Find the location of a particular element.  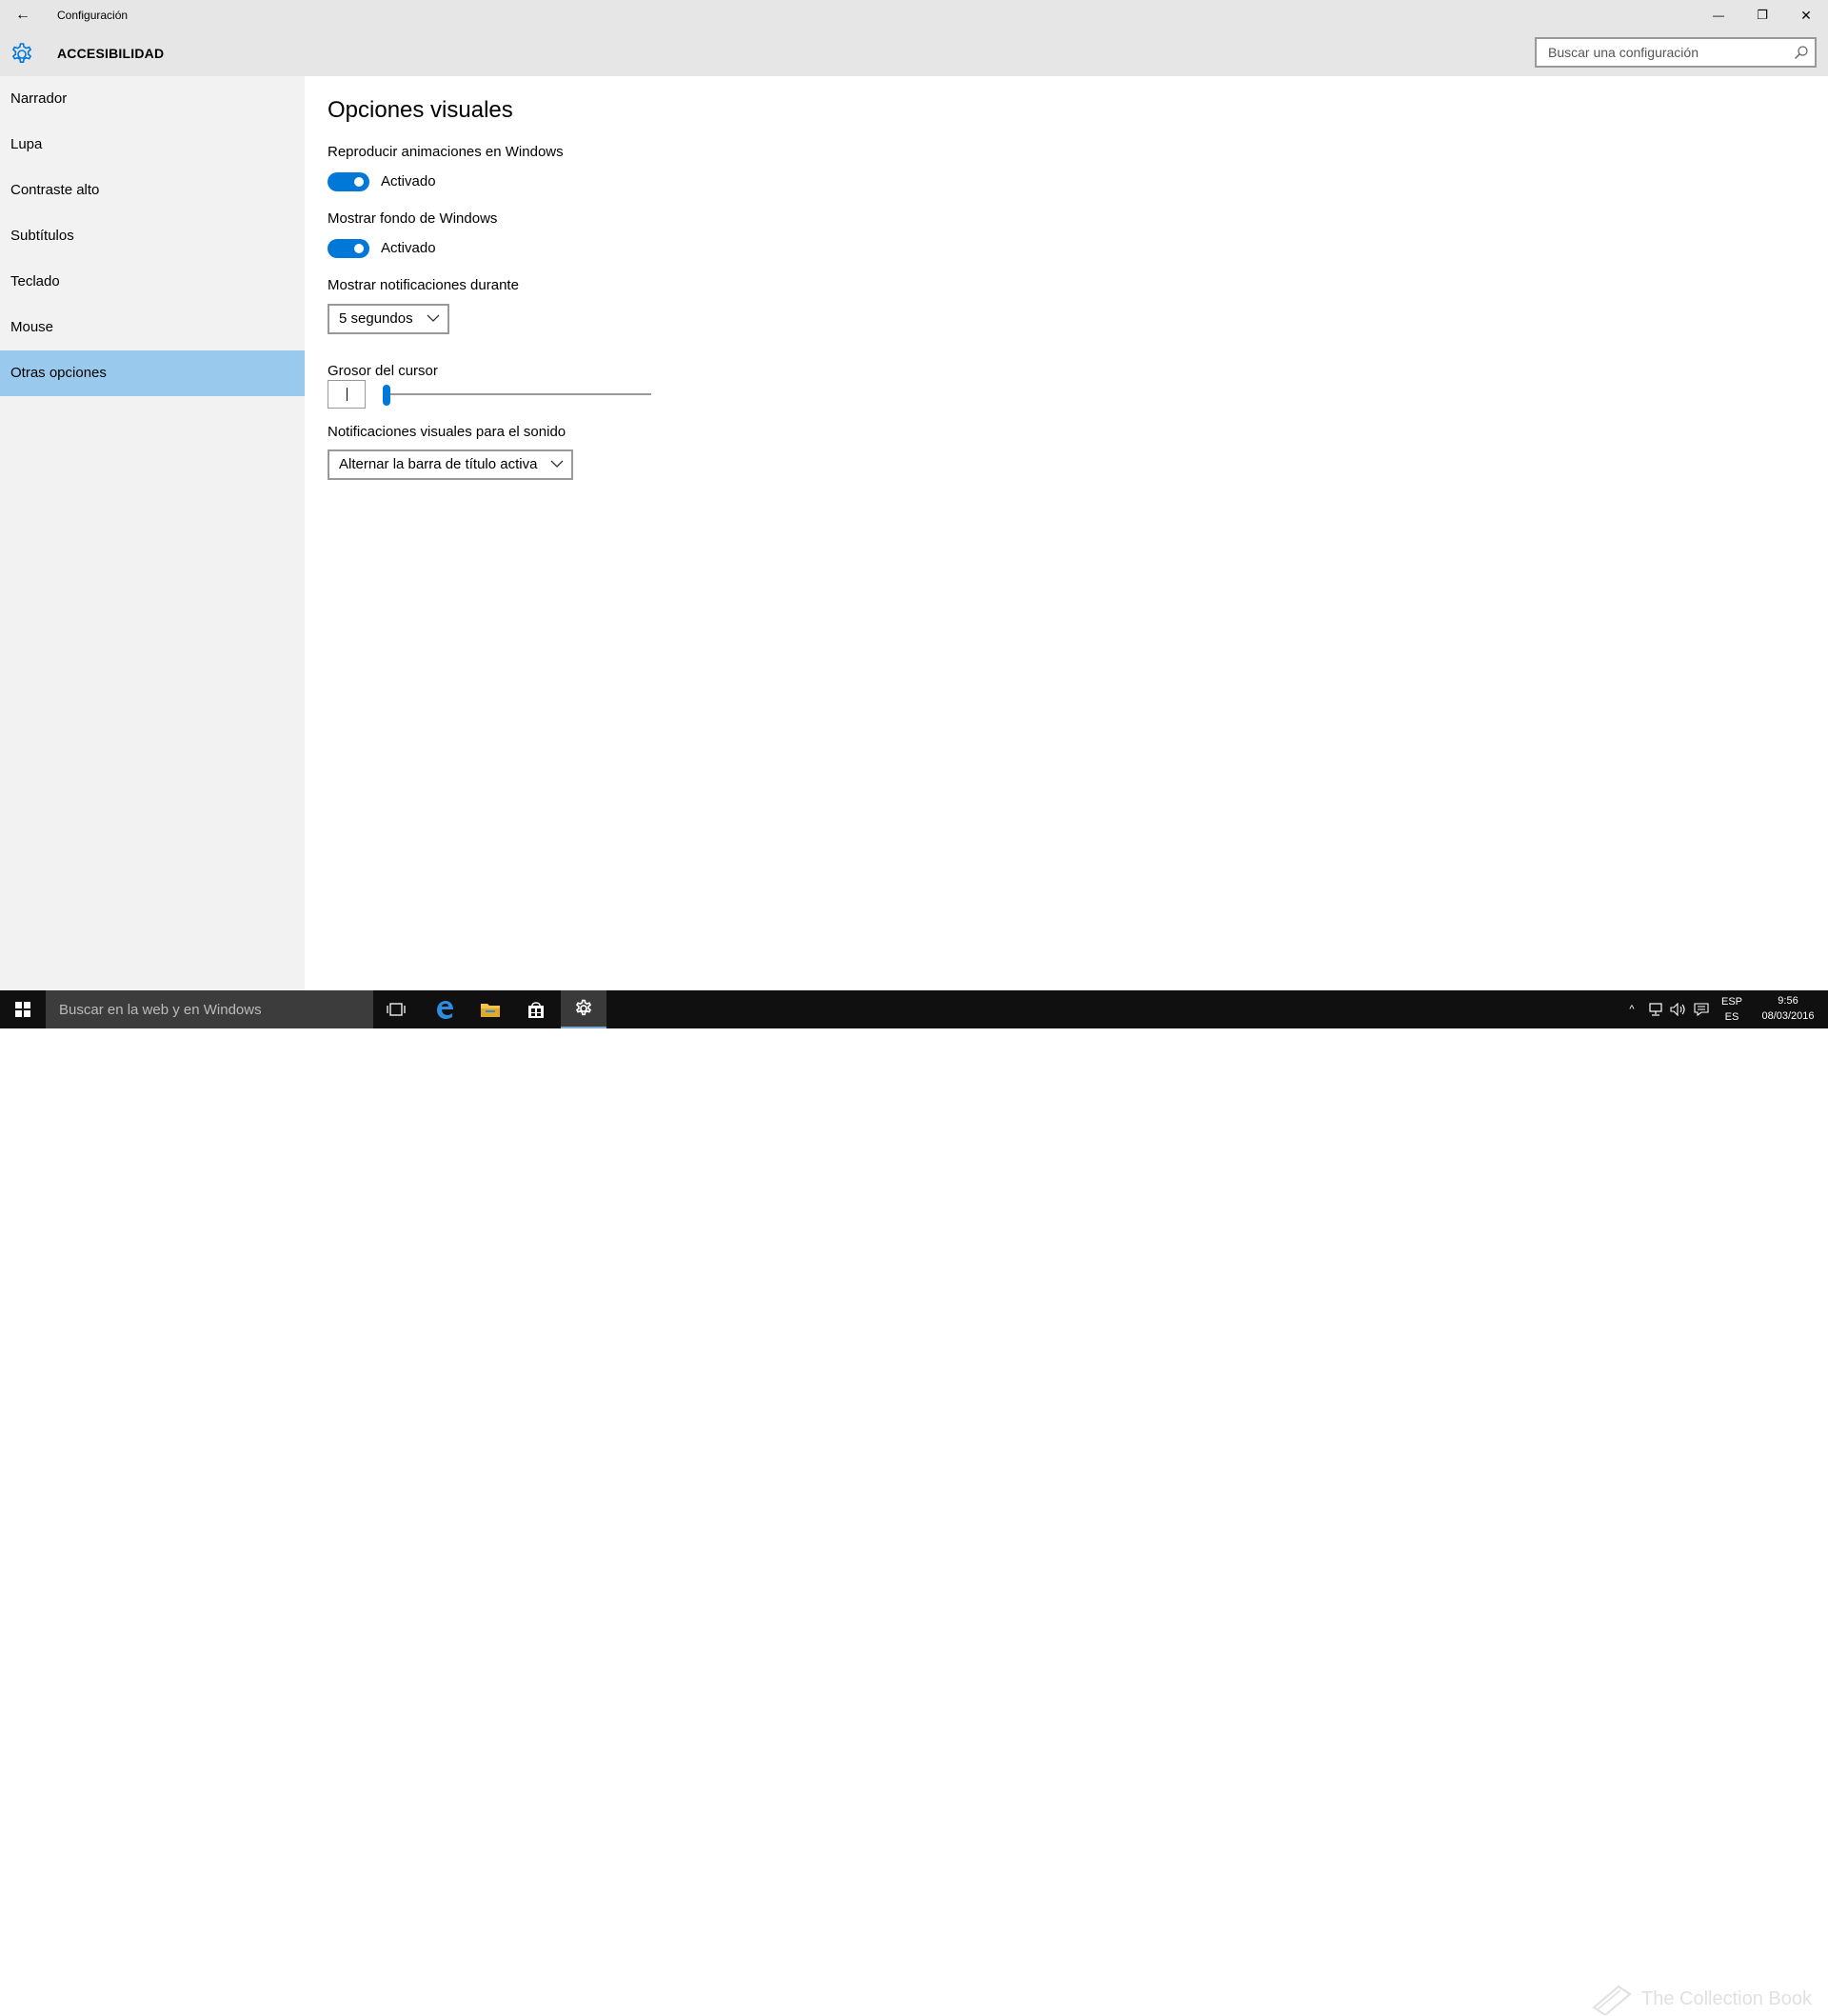

network-icon is located at coordinates (1655, 1009).